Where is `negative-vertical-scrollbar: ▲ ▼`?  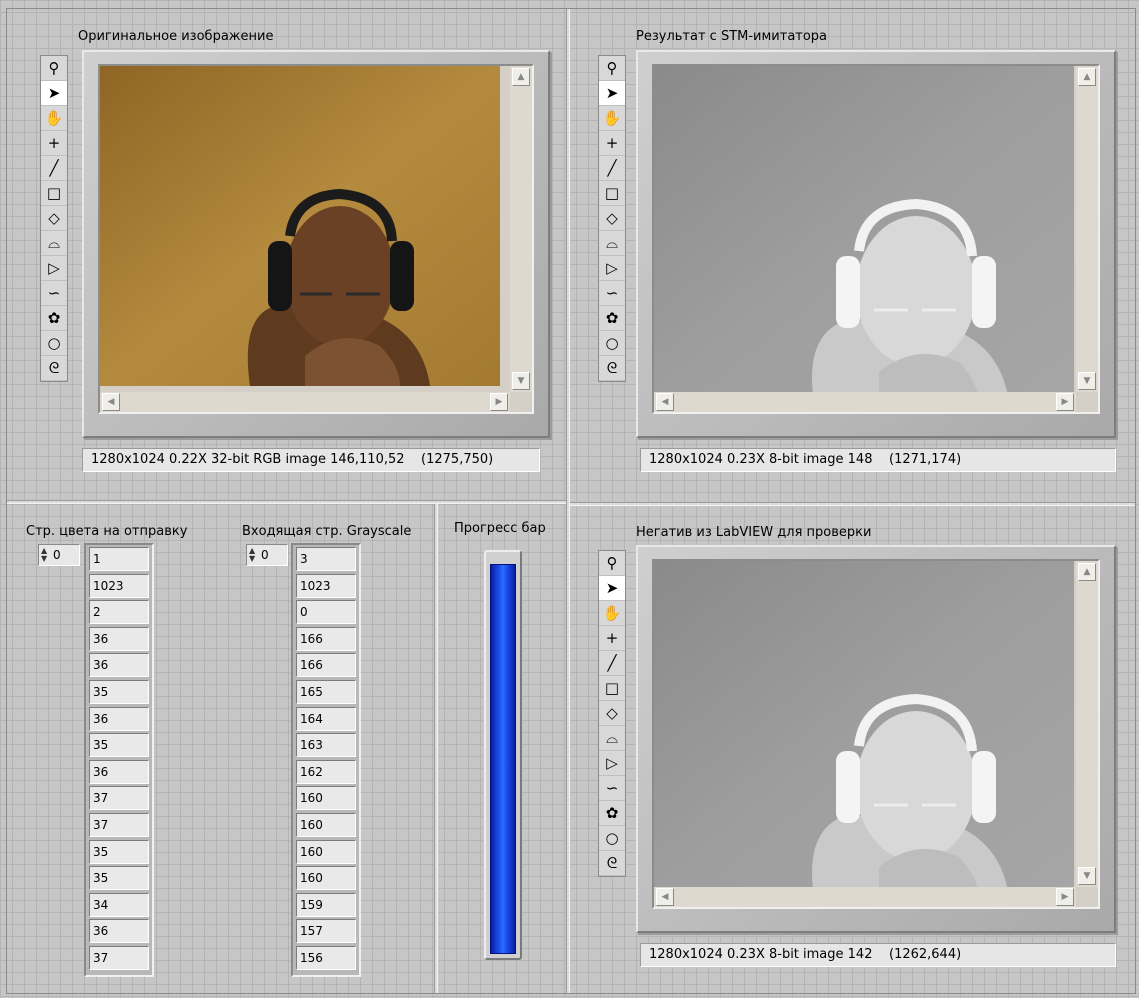 negative-vertical-scrollbar: ▲ ▼ is located at coordinates (1087, 724).